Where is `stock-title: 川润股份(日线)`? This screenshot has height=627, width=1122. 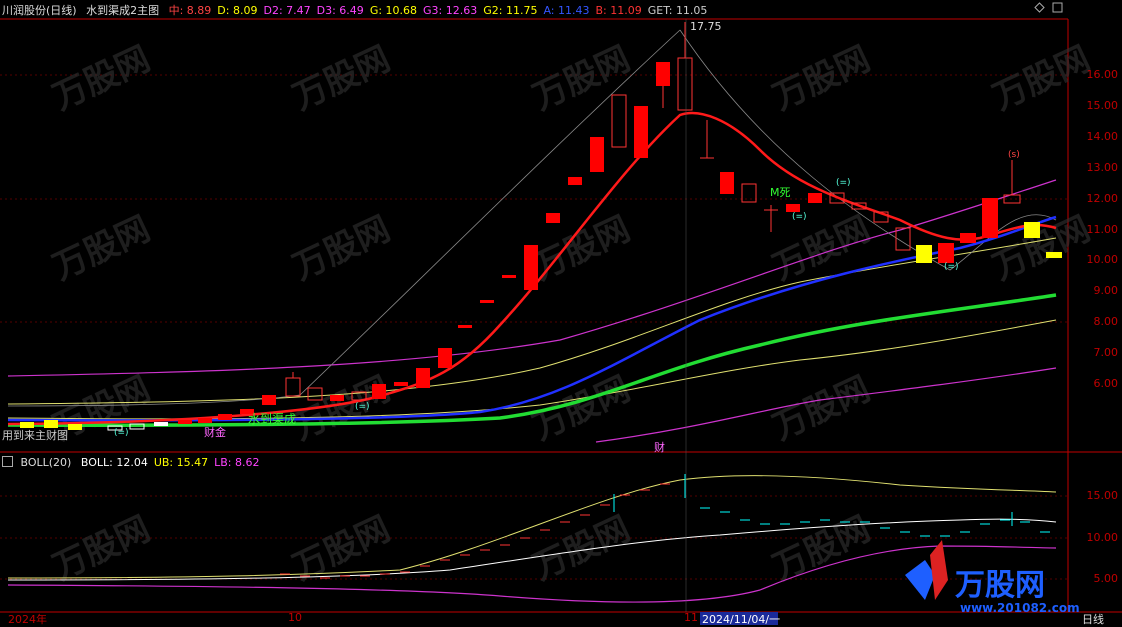 stock-title: 川润股份(日线) is located at coordinates (39, 10).